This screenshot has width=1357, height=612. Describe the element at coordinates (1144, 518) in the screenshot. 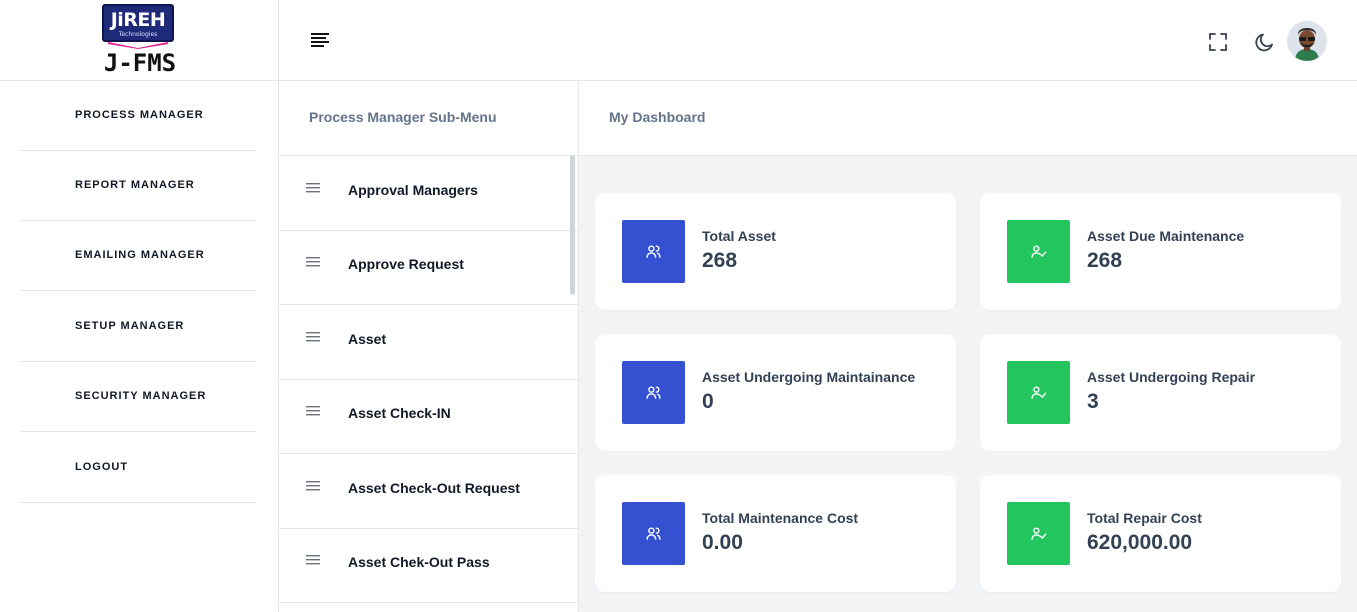

I see `stat-label: Total Repair Cost` at that location.